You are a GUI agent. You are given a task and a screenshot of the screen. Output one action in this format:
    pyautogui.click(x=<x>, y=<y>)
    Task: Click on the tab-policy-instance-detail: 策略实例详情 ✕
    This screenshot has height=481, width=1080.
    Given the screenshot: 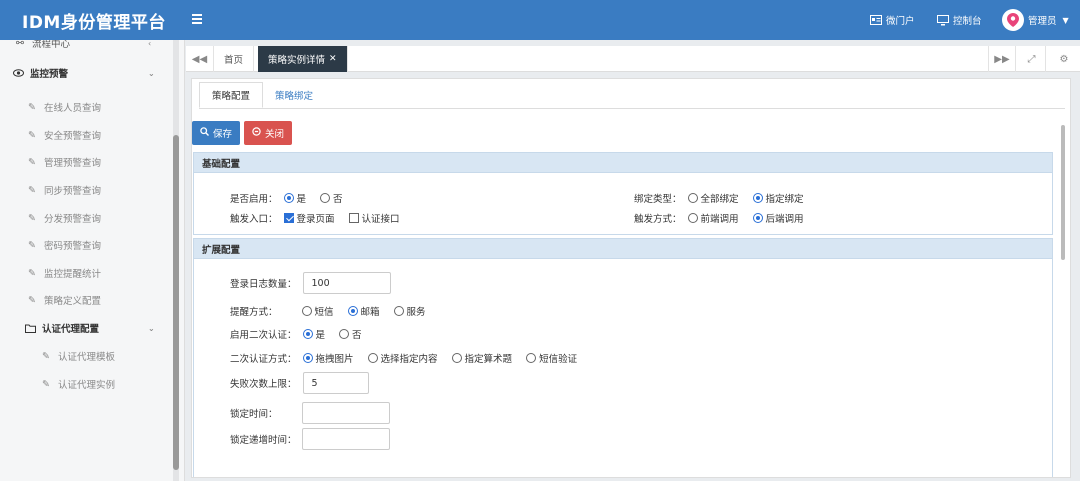 What is the action you would take?
    pyautogui.click(x=303, y=59)
    